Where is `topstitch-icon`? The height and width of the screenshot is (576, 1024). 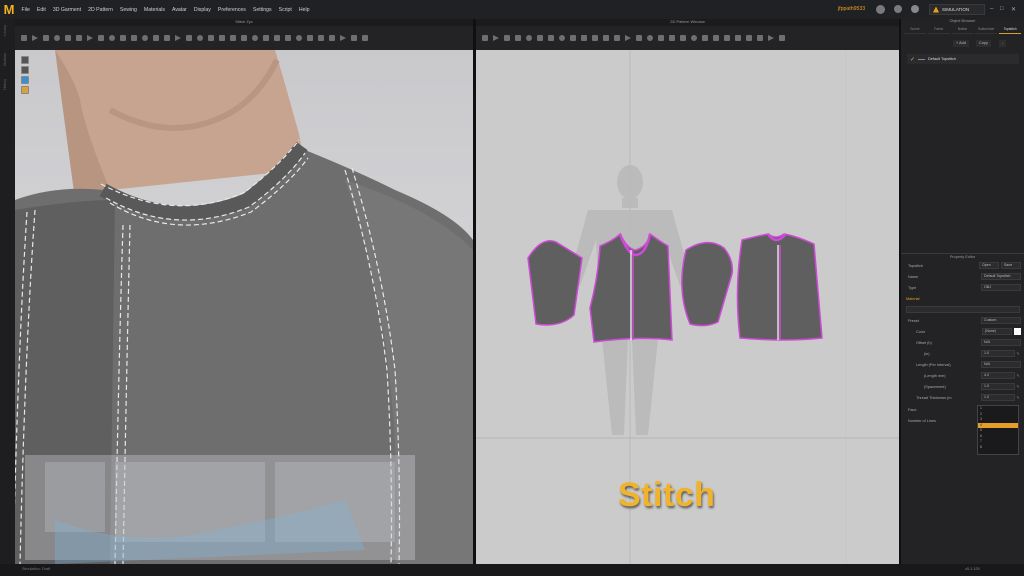
topstitch-icon is located at coordinates (661, 38).